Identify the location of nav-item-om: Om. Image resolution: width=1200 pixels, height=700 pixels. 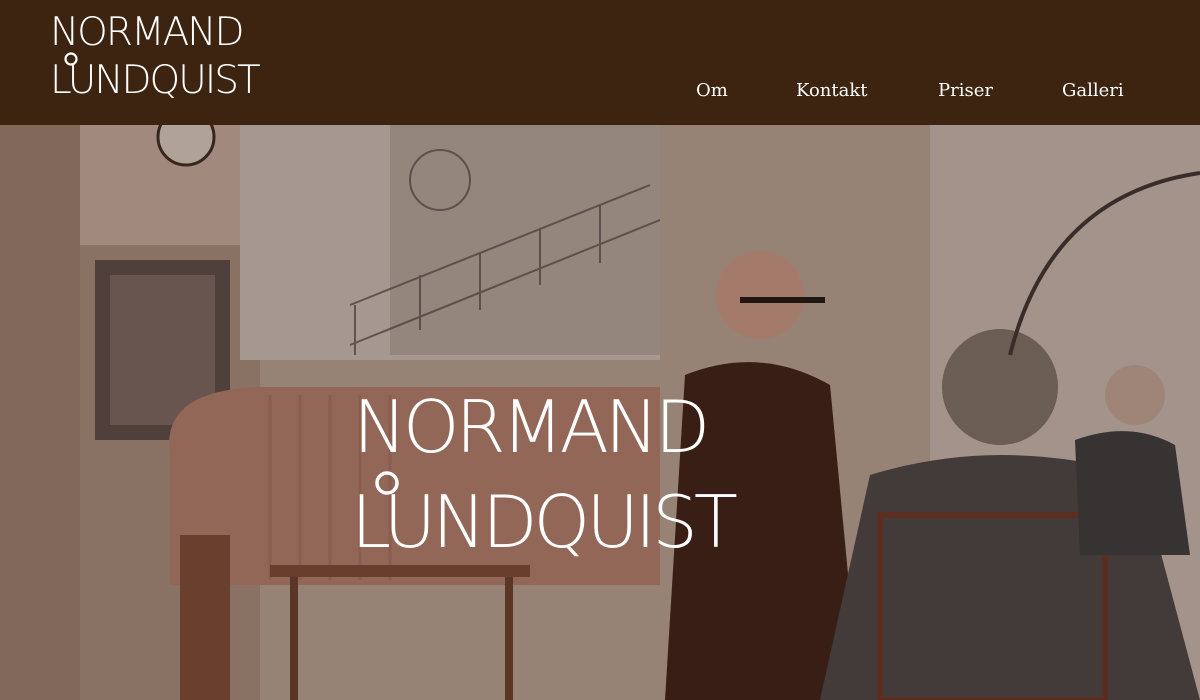
(712, 90).